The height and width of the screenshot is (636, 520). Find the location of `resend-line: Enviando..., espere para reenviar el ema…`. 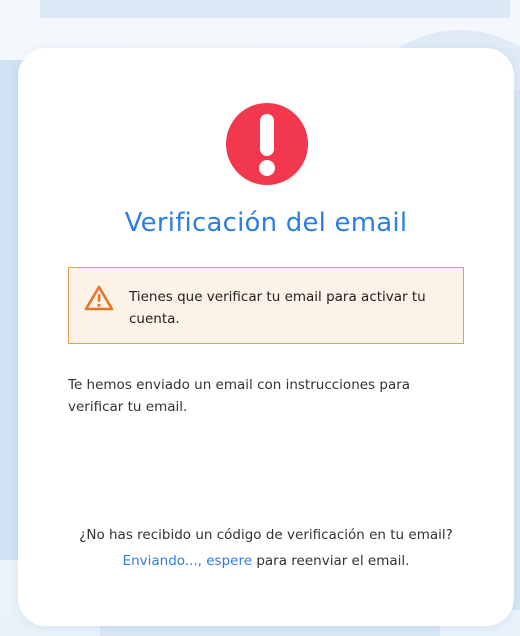

resend-line: Enviando..., espere para reenviar el ema… is located at coordinates (266, 561).